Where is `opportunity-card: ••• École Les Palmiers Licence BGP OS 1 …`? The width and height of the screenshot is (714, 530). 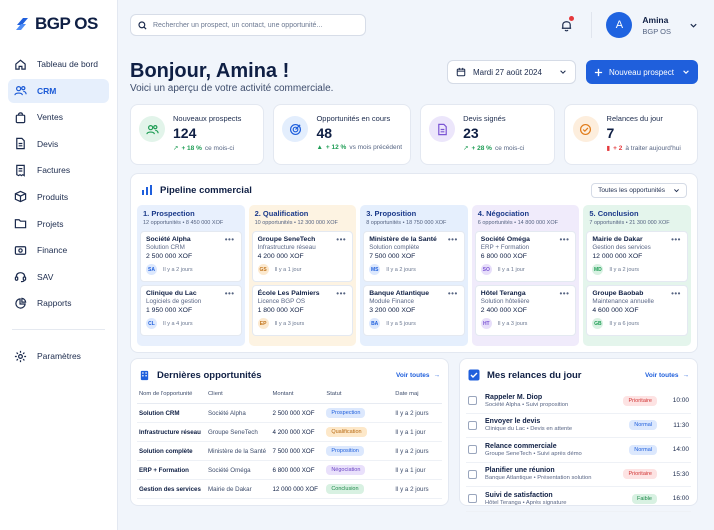 opportunity-card: ••• École Les Palmiers Licence BGP OS 1 … is located at coordinates (302, 310).